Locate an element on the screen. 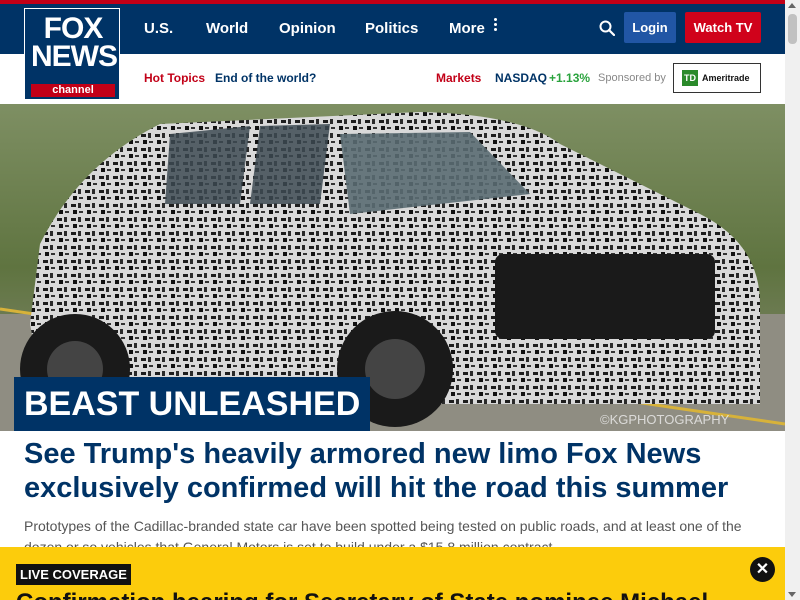 The image size is (800, 600). ameritrade-name: Ameritrade is located at coordinates (726, 78).